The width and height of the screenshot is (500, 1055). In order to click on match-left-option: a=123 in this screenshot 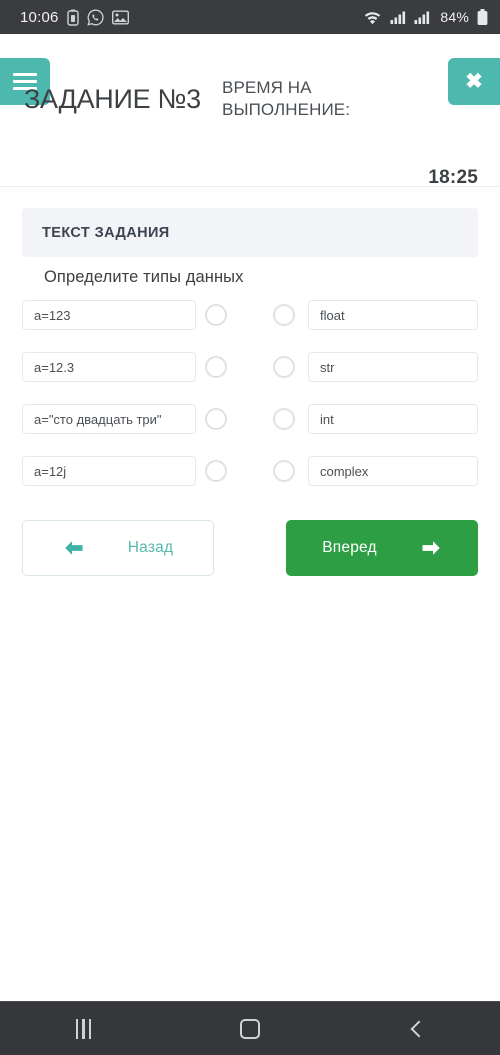, I will do `click(109, 315)`.